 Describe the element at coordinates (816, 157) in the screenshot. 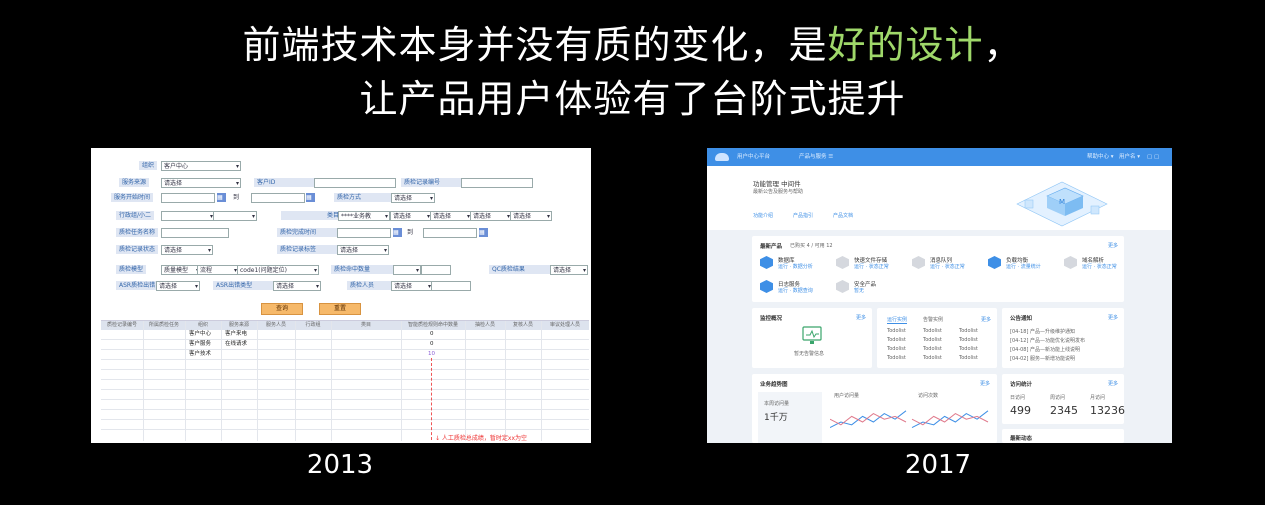

I see `nav-products: 产品与服务 ☰` at that location.